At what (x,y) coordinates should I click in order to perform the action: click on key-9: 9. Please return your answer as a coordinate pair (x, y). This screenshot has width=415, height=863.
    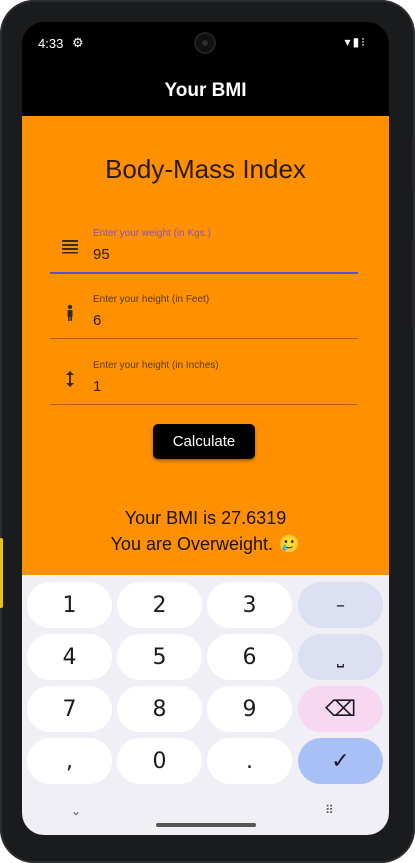
    Looking at the image, I should click on (249, 709).